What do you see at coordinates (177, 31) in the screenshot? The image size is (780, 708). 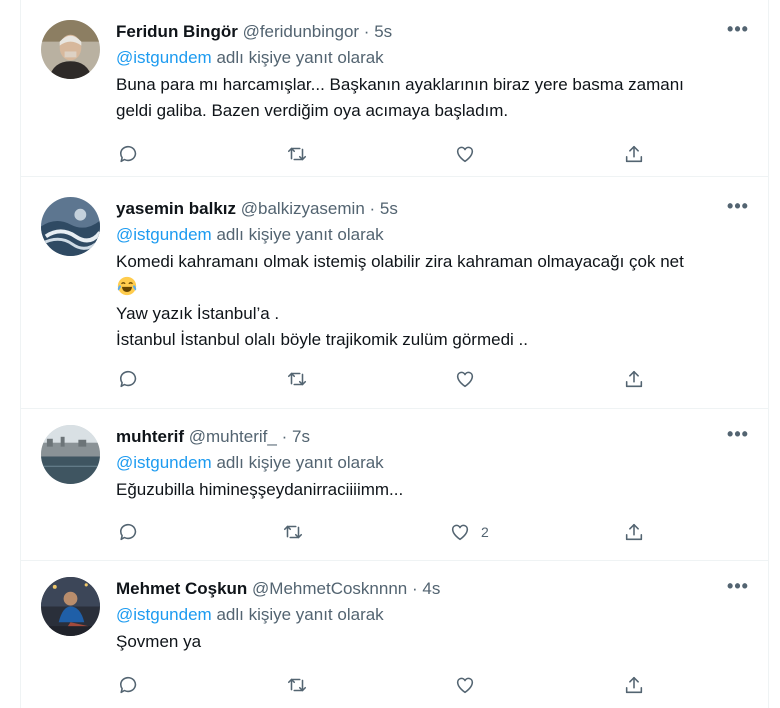 I see `display-name: Feridun Bingör` at bounding box center [177, 31].